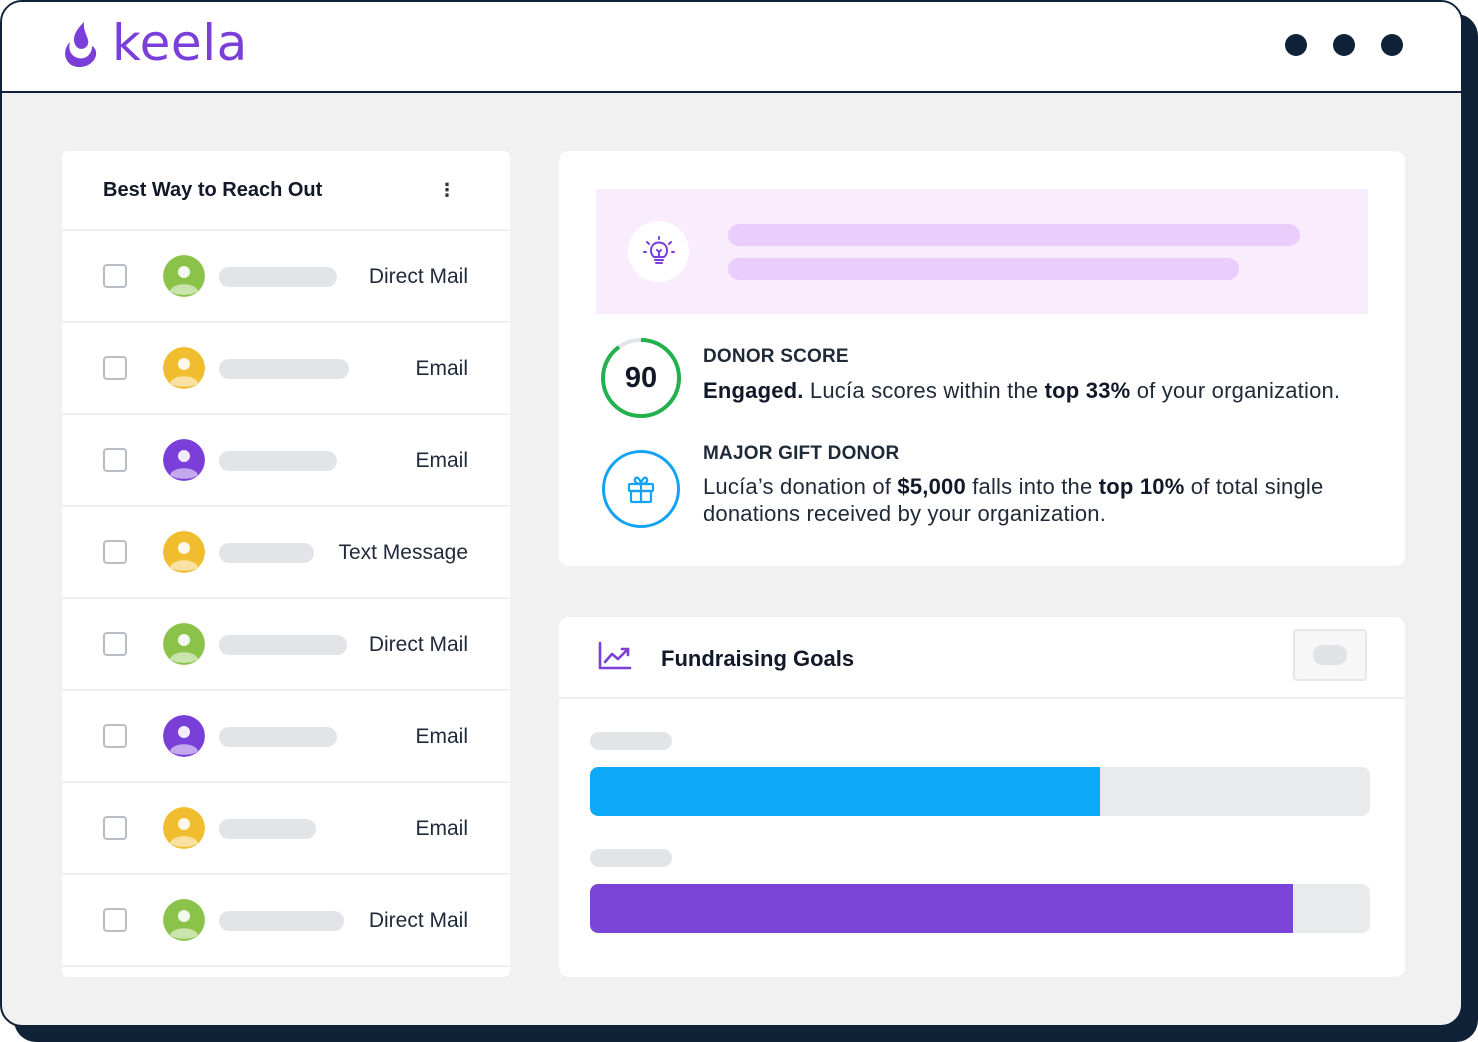 This screenshot has height=1042, width=1478. I want to click on contact-row: Text Message, so click(286, 553).